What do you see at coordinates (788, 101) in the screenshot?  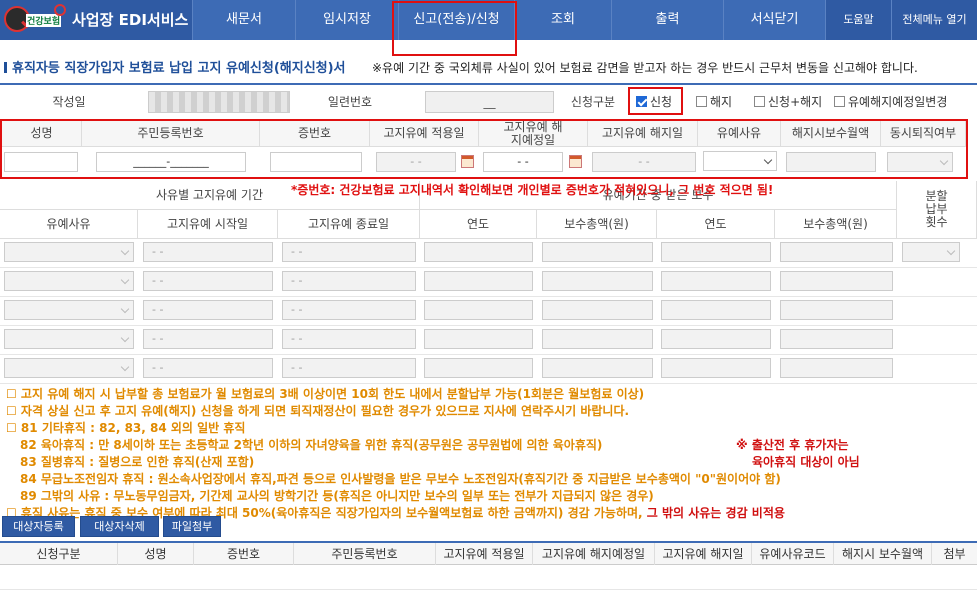 I see `option-apply-cancel-checkbox: 신청+해지` at bounding box center [788, 101].